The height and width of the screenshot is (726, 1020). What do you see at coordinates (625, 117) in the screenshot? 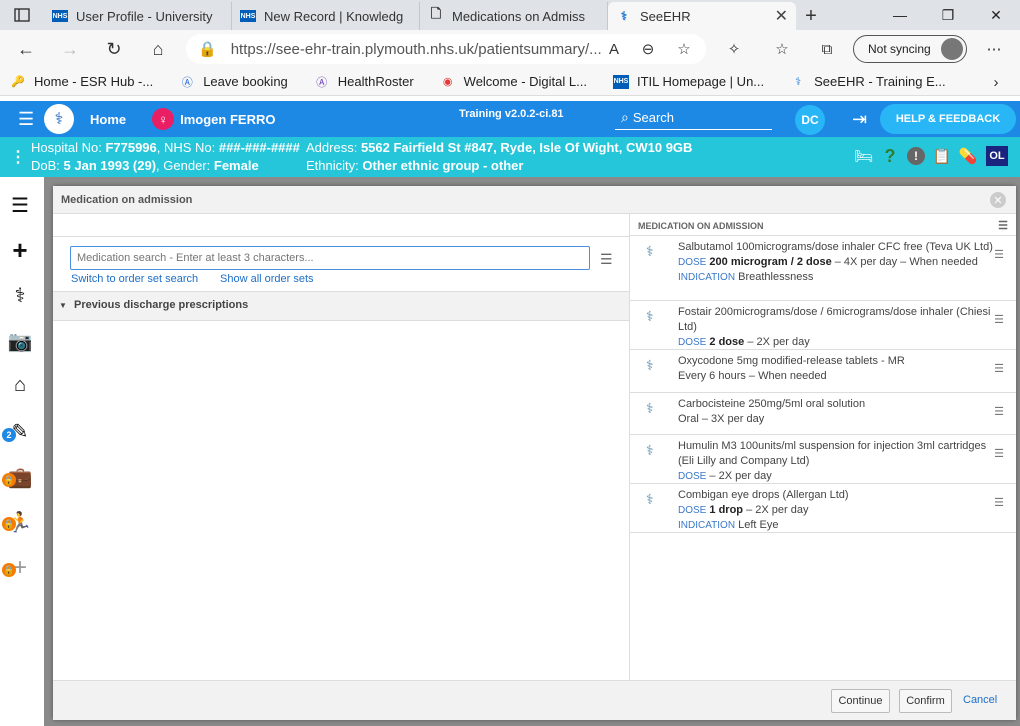
I see `search-icon: ⌕` at bounding box center [625, 117].